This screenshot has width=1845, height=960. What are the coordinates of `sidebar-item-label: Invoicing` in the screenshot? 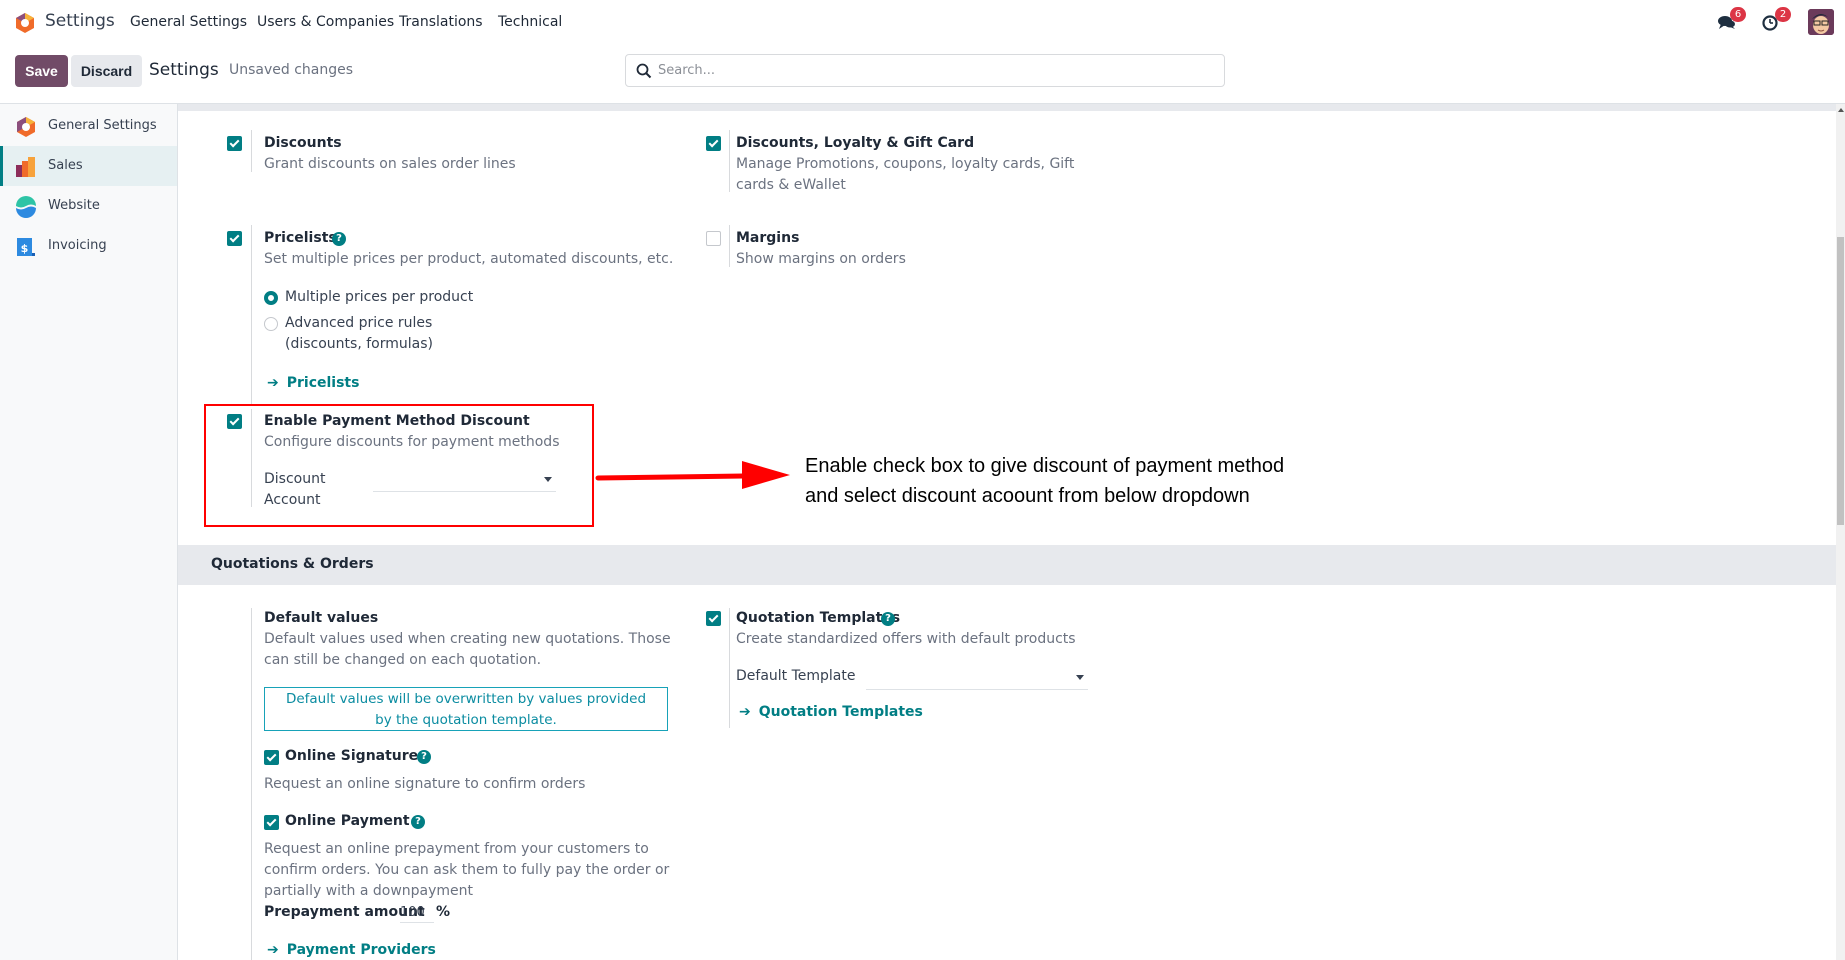 It's located at (77, 245).